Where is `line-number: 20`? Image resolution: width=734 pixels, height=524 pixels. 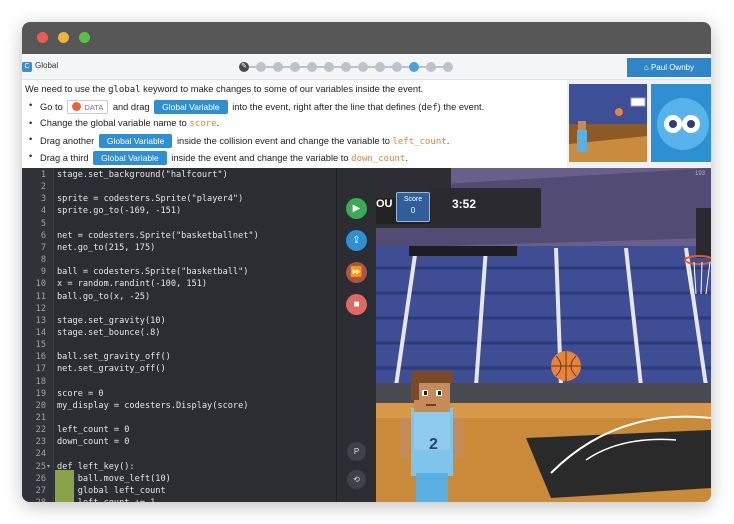
line-number: 20 is located at coordinates (40, 405).